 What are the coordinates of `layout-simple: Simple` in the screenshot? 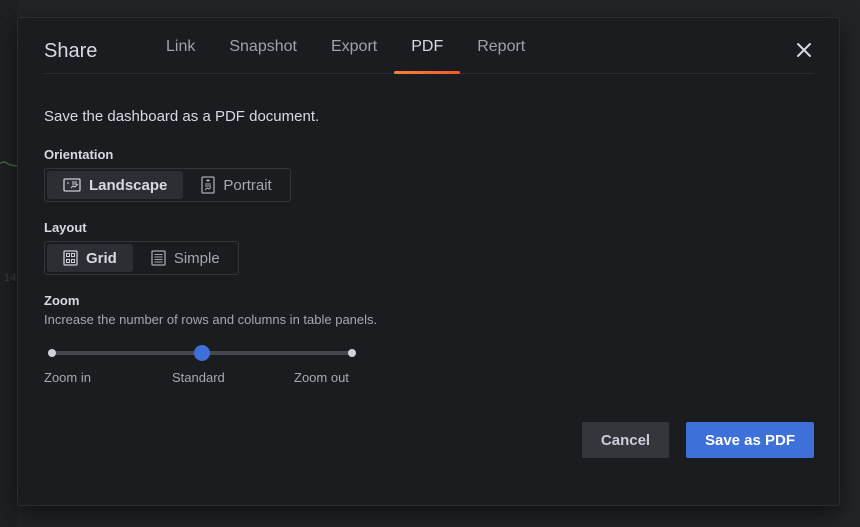 It's located at (185, 258).